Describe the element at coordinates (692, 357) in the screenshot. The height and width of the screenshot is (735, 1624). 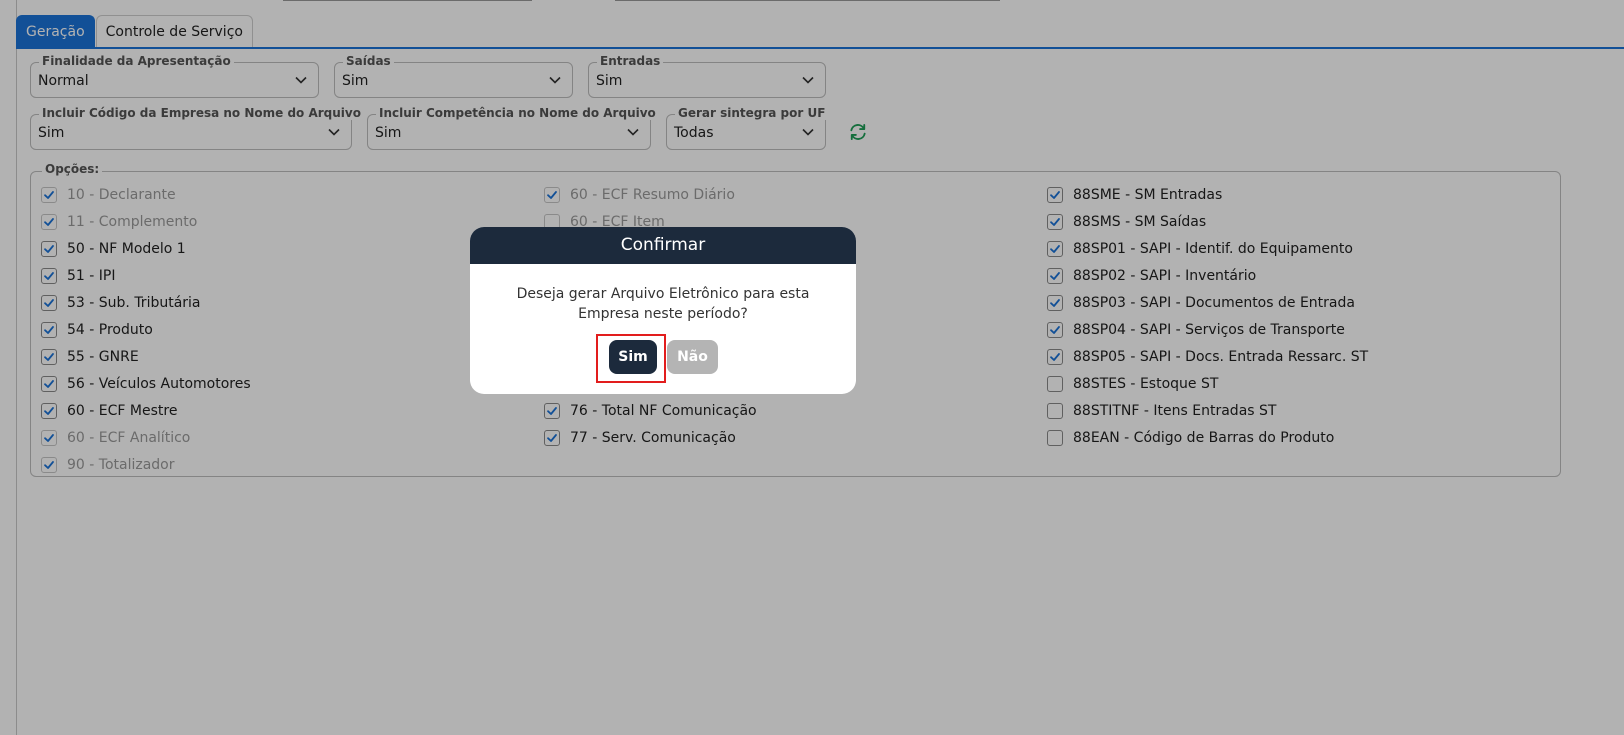
I see `confirm-no-button: Não` at that location.